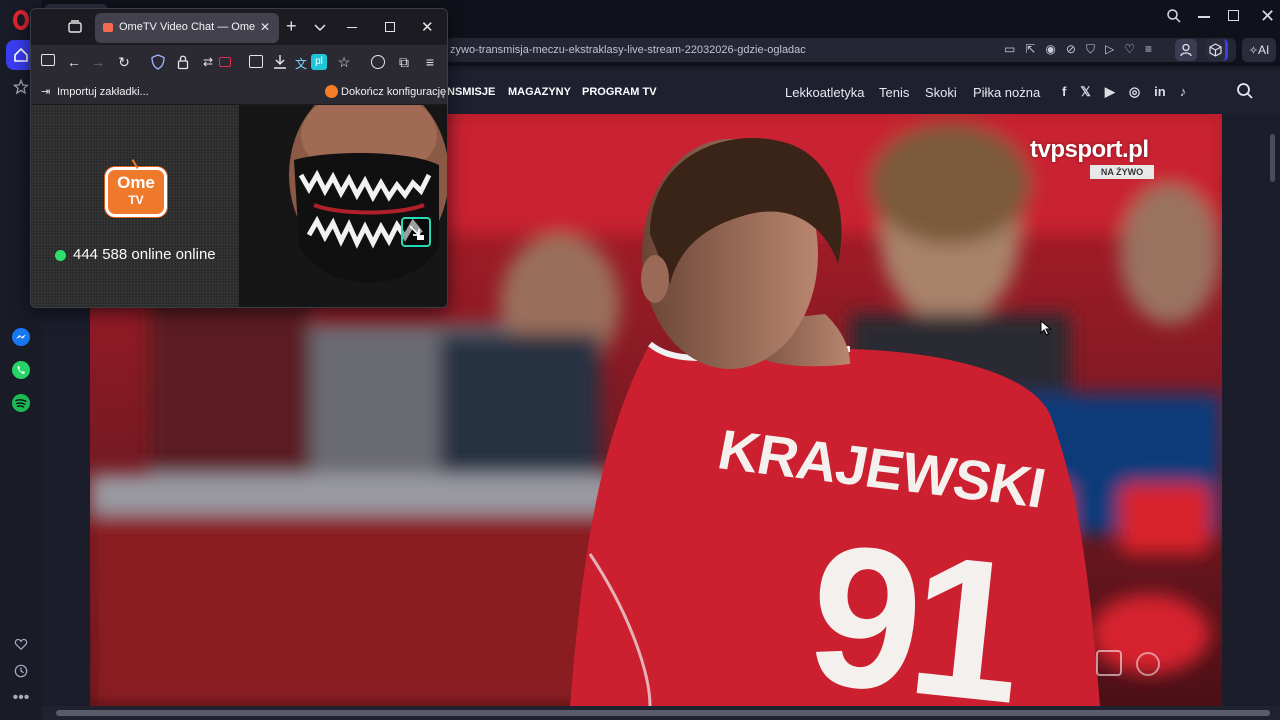  I want to click on history-clock-icon, so click(21, 671).